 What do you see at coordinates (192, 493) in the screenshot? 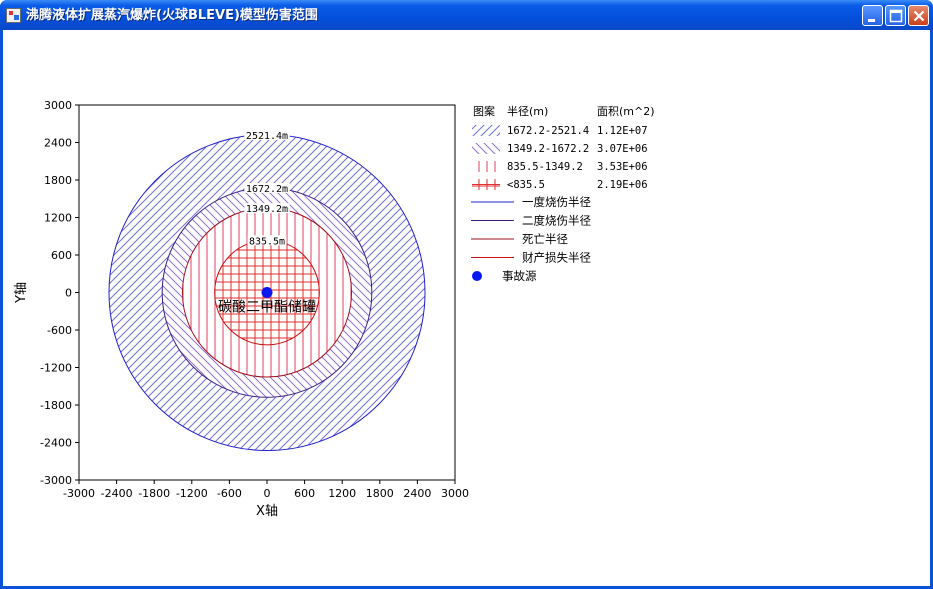
I see `x-tick-label: -1200` at bounding box center [192, 493].